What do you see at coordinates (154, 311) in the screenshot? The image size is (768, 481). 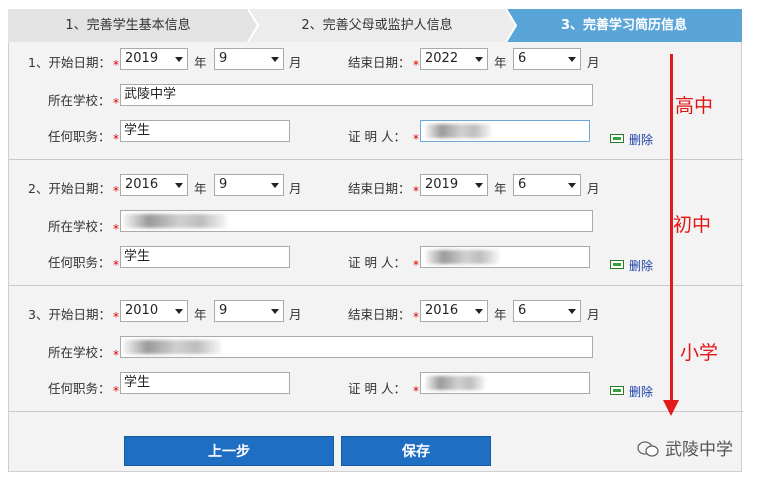 I see `start-year-select: 2010` at bounding box center [154, 311].